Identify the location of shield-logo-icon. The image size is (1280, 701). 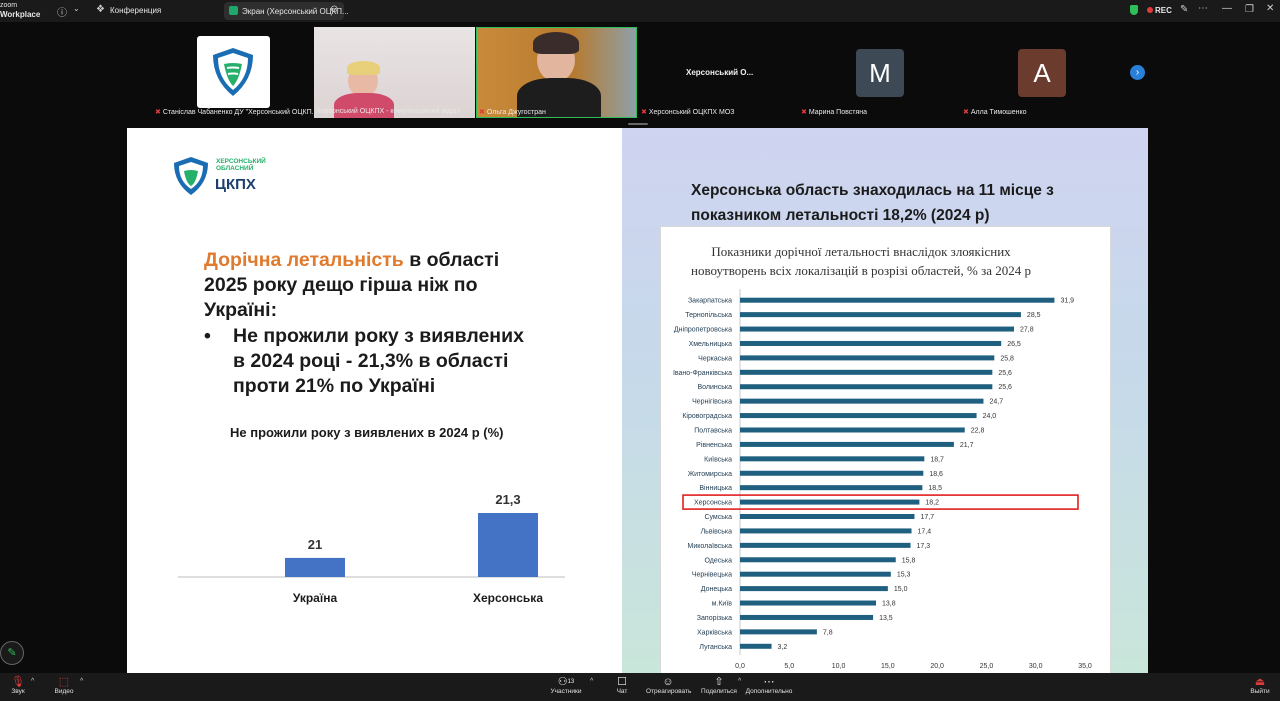
(233, 72).